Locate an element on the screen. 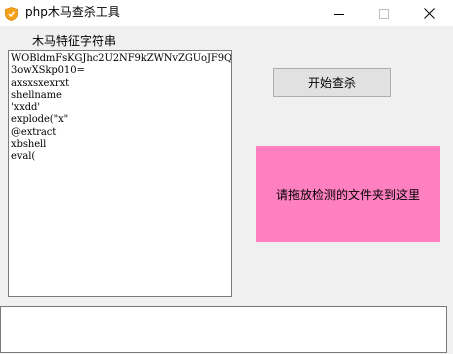 The height and width of the screenshot is (354, 453). close-button is located at coordinates (429, 13).